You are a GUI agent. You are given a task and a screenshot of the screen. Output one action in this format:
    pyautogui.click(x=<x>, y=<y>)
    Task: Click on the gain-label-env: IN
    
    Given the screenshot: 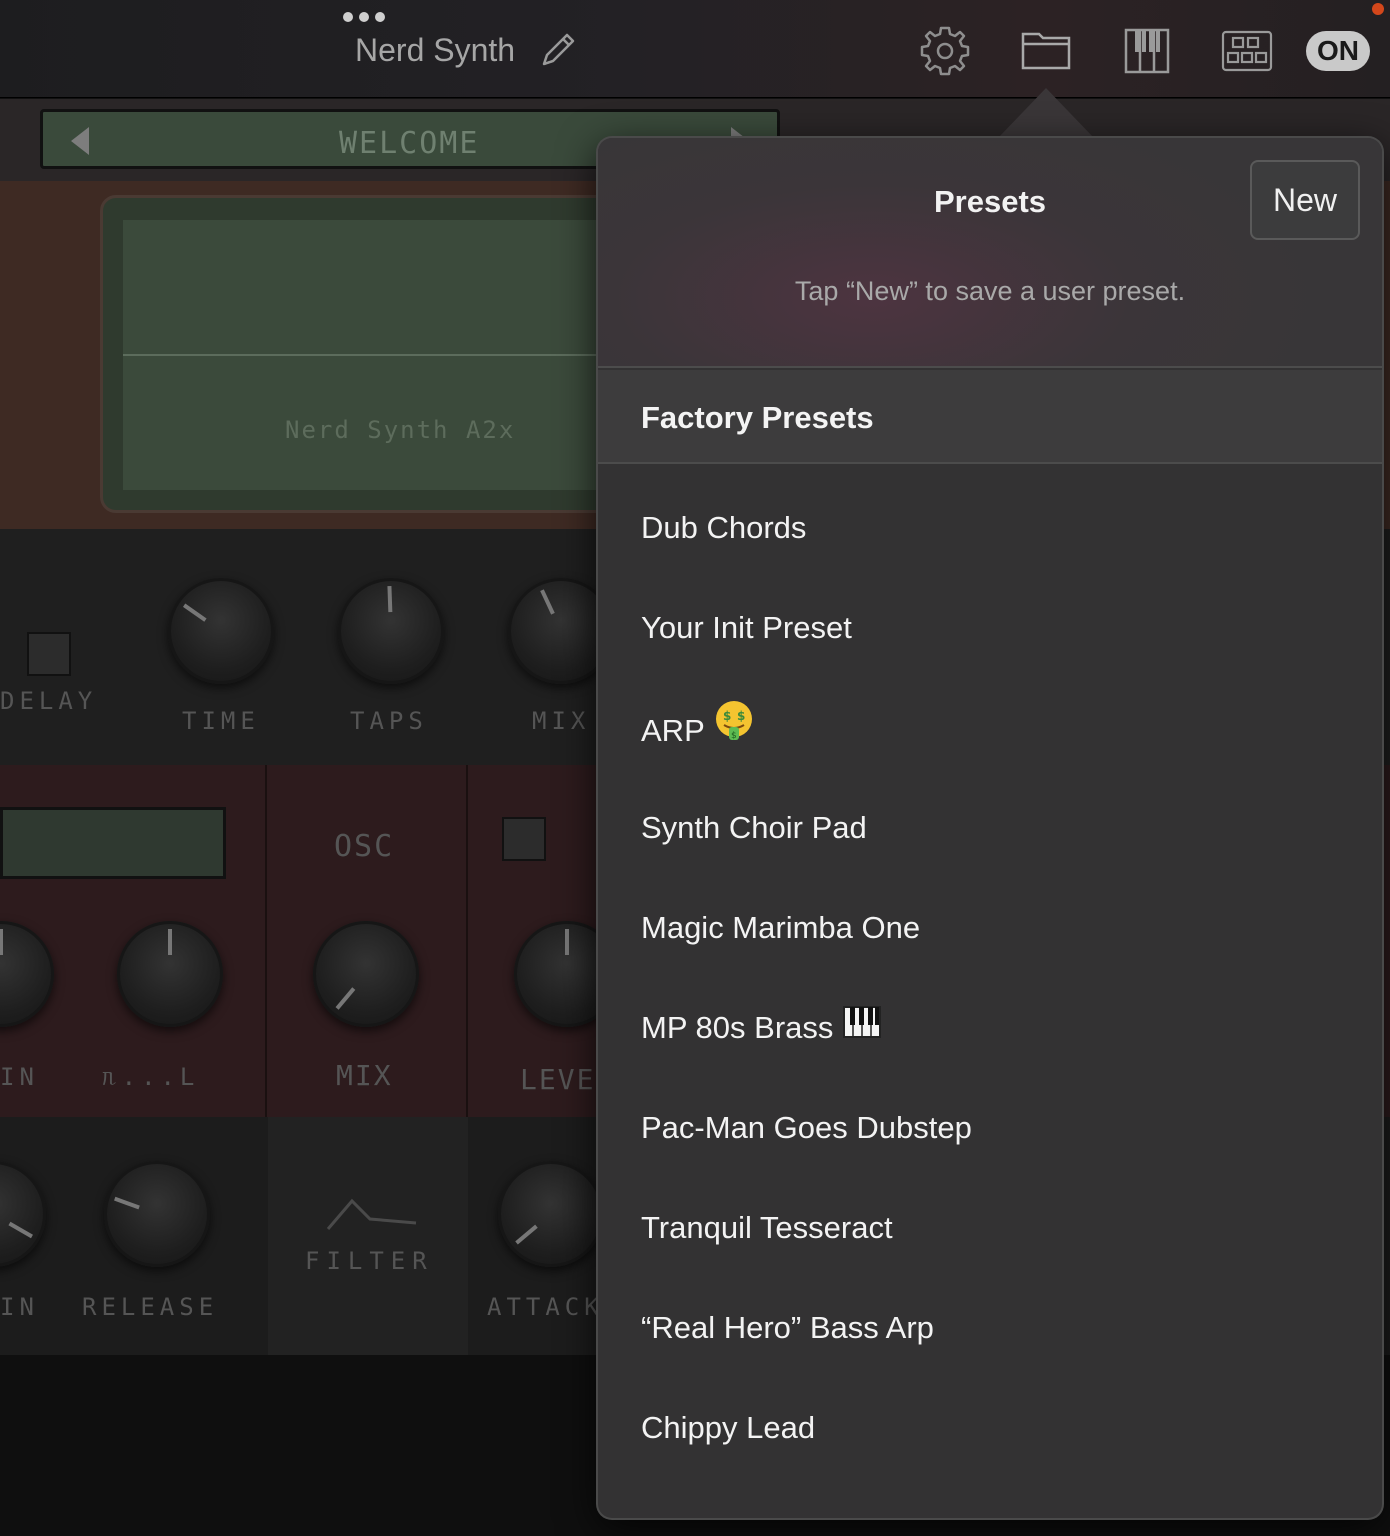 What is the action you would take?
    pyautogui.click(x=19, y=1307)
    